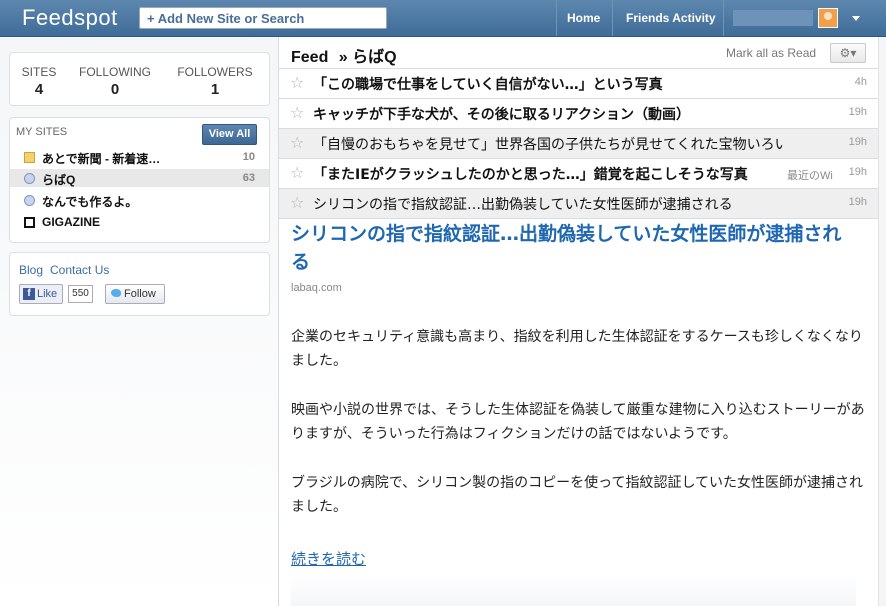 The height and width of the screenshot is (606, 886). Describe the element at coordinates (583, 18) in the screenshot. I see `nav-home-link: Home` at that location.